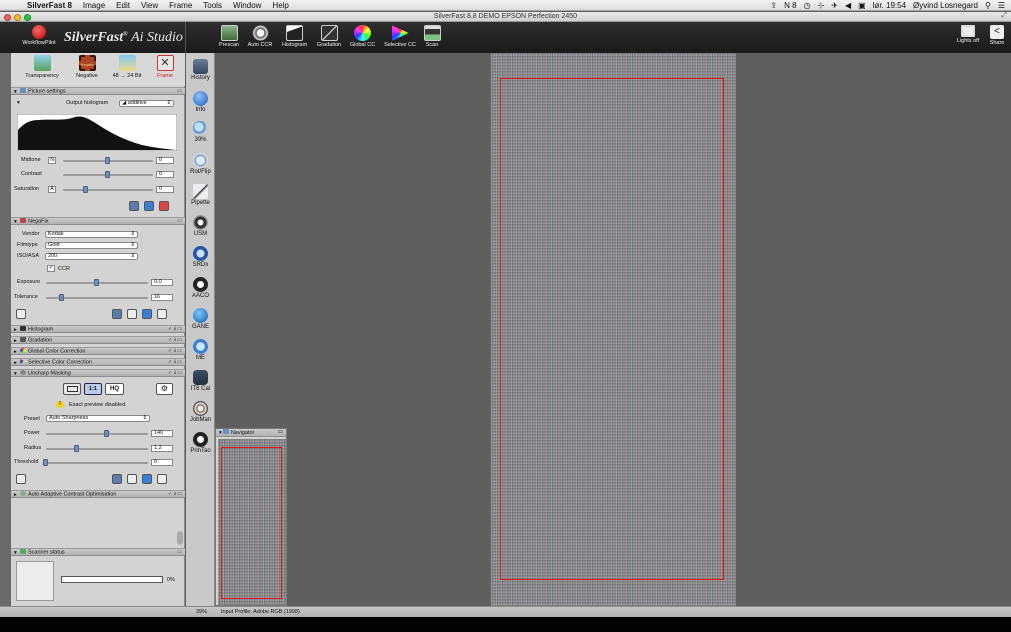 The height and width of the screenshot is (632, 1011). Describe the element at coordinates (162, 314) in the screenshot. I see `negafix-reset-icon` at that location.